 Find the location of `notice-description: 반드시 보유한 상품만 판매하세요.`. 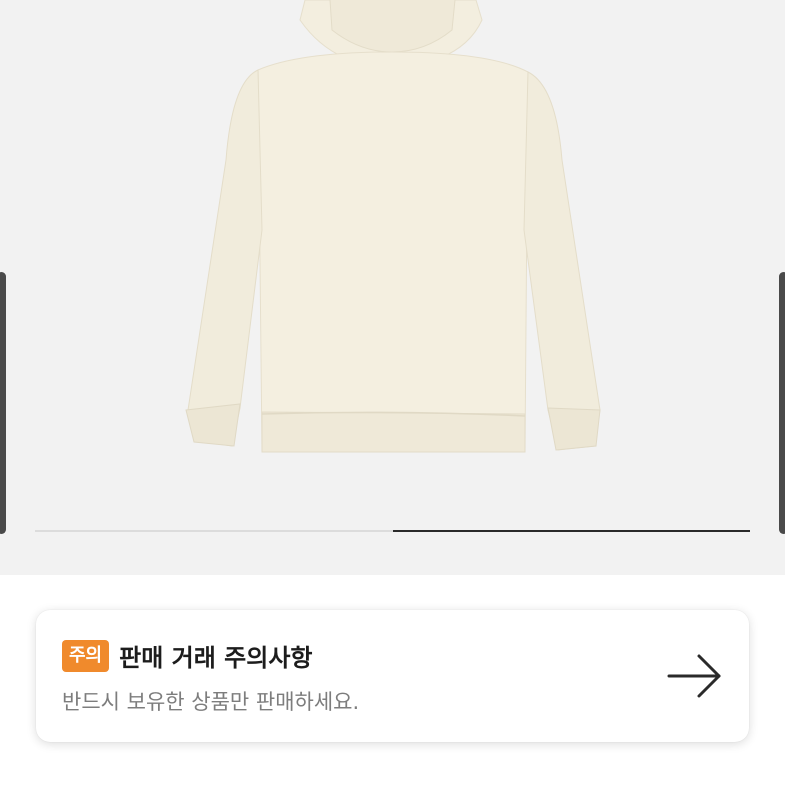

notice-description: 반드시 보유한 상품만 판매하세요. is located at coordinates (211, 702).